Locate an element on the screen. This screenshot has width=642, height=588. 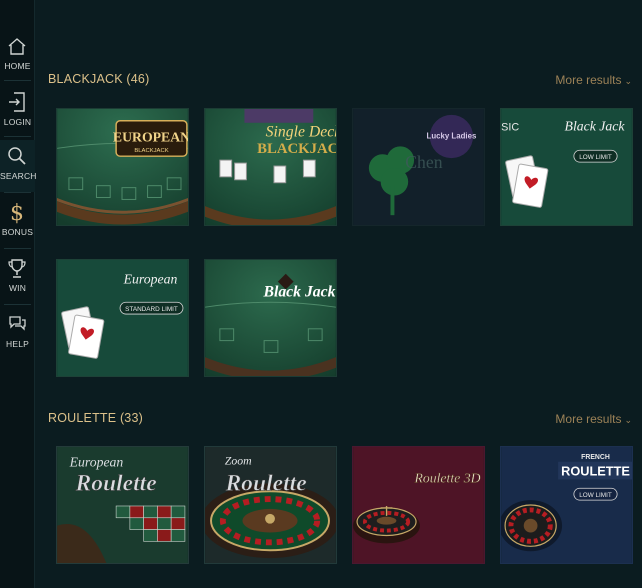
game-thumbnail: Lucky Ladies Chen is located at coordinates (418, 167).